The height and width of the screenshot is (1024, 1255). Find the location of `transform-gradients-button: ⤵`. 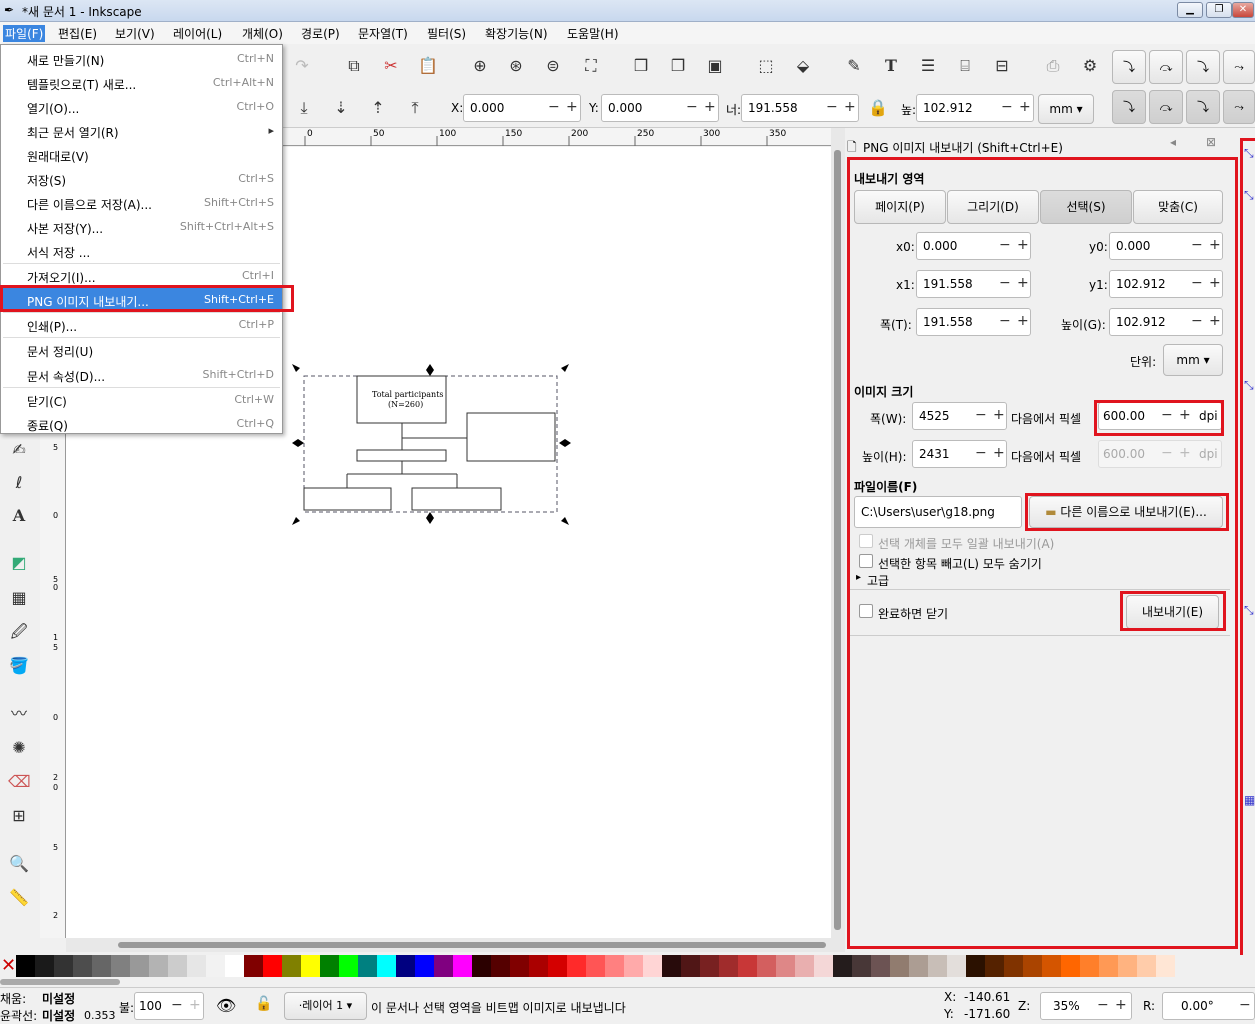

transform-gradients-button: ⤵ is located at coordinates (1203, 107).